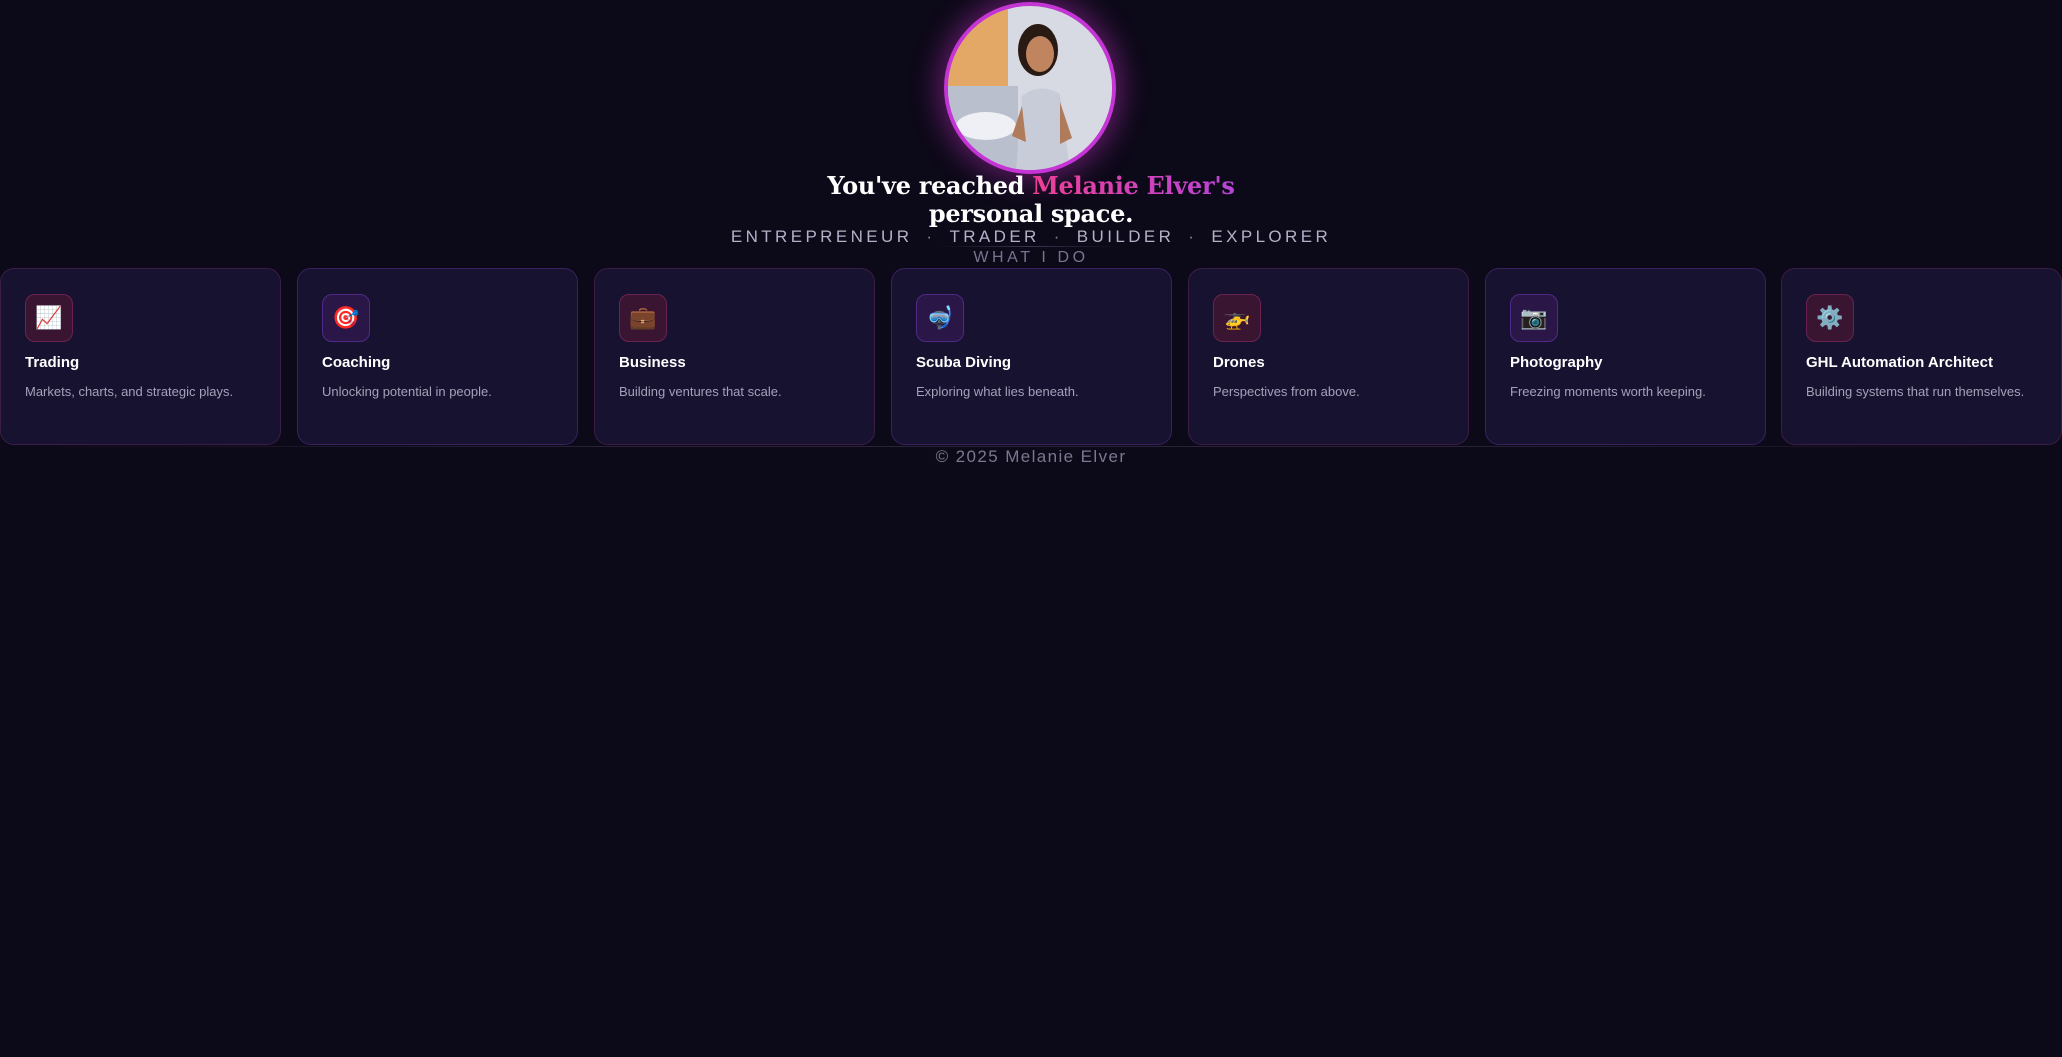  I want to click on briefcase-icon: 💼, so click(643, 318).